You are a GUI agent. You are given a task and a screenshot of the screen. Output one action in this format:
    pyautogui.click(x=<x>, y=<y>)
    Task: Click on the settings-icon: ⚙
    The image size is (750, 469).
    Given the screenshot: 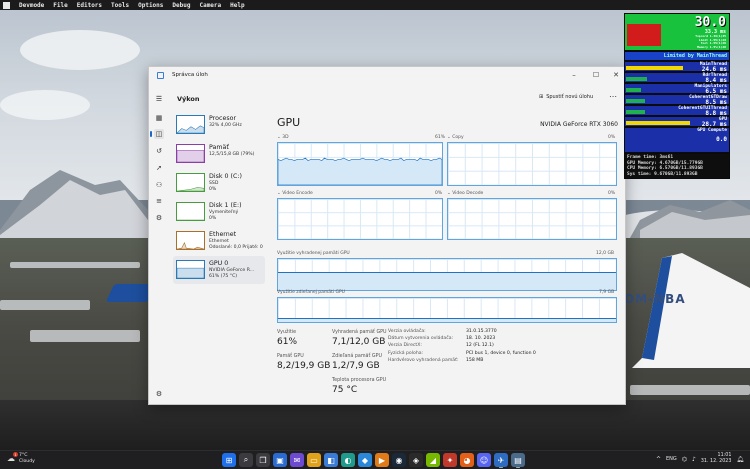 What is the action you would take?
    pyautogui.click(x=159, y=394)
    